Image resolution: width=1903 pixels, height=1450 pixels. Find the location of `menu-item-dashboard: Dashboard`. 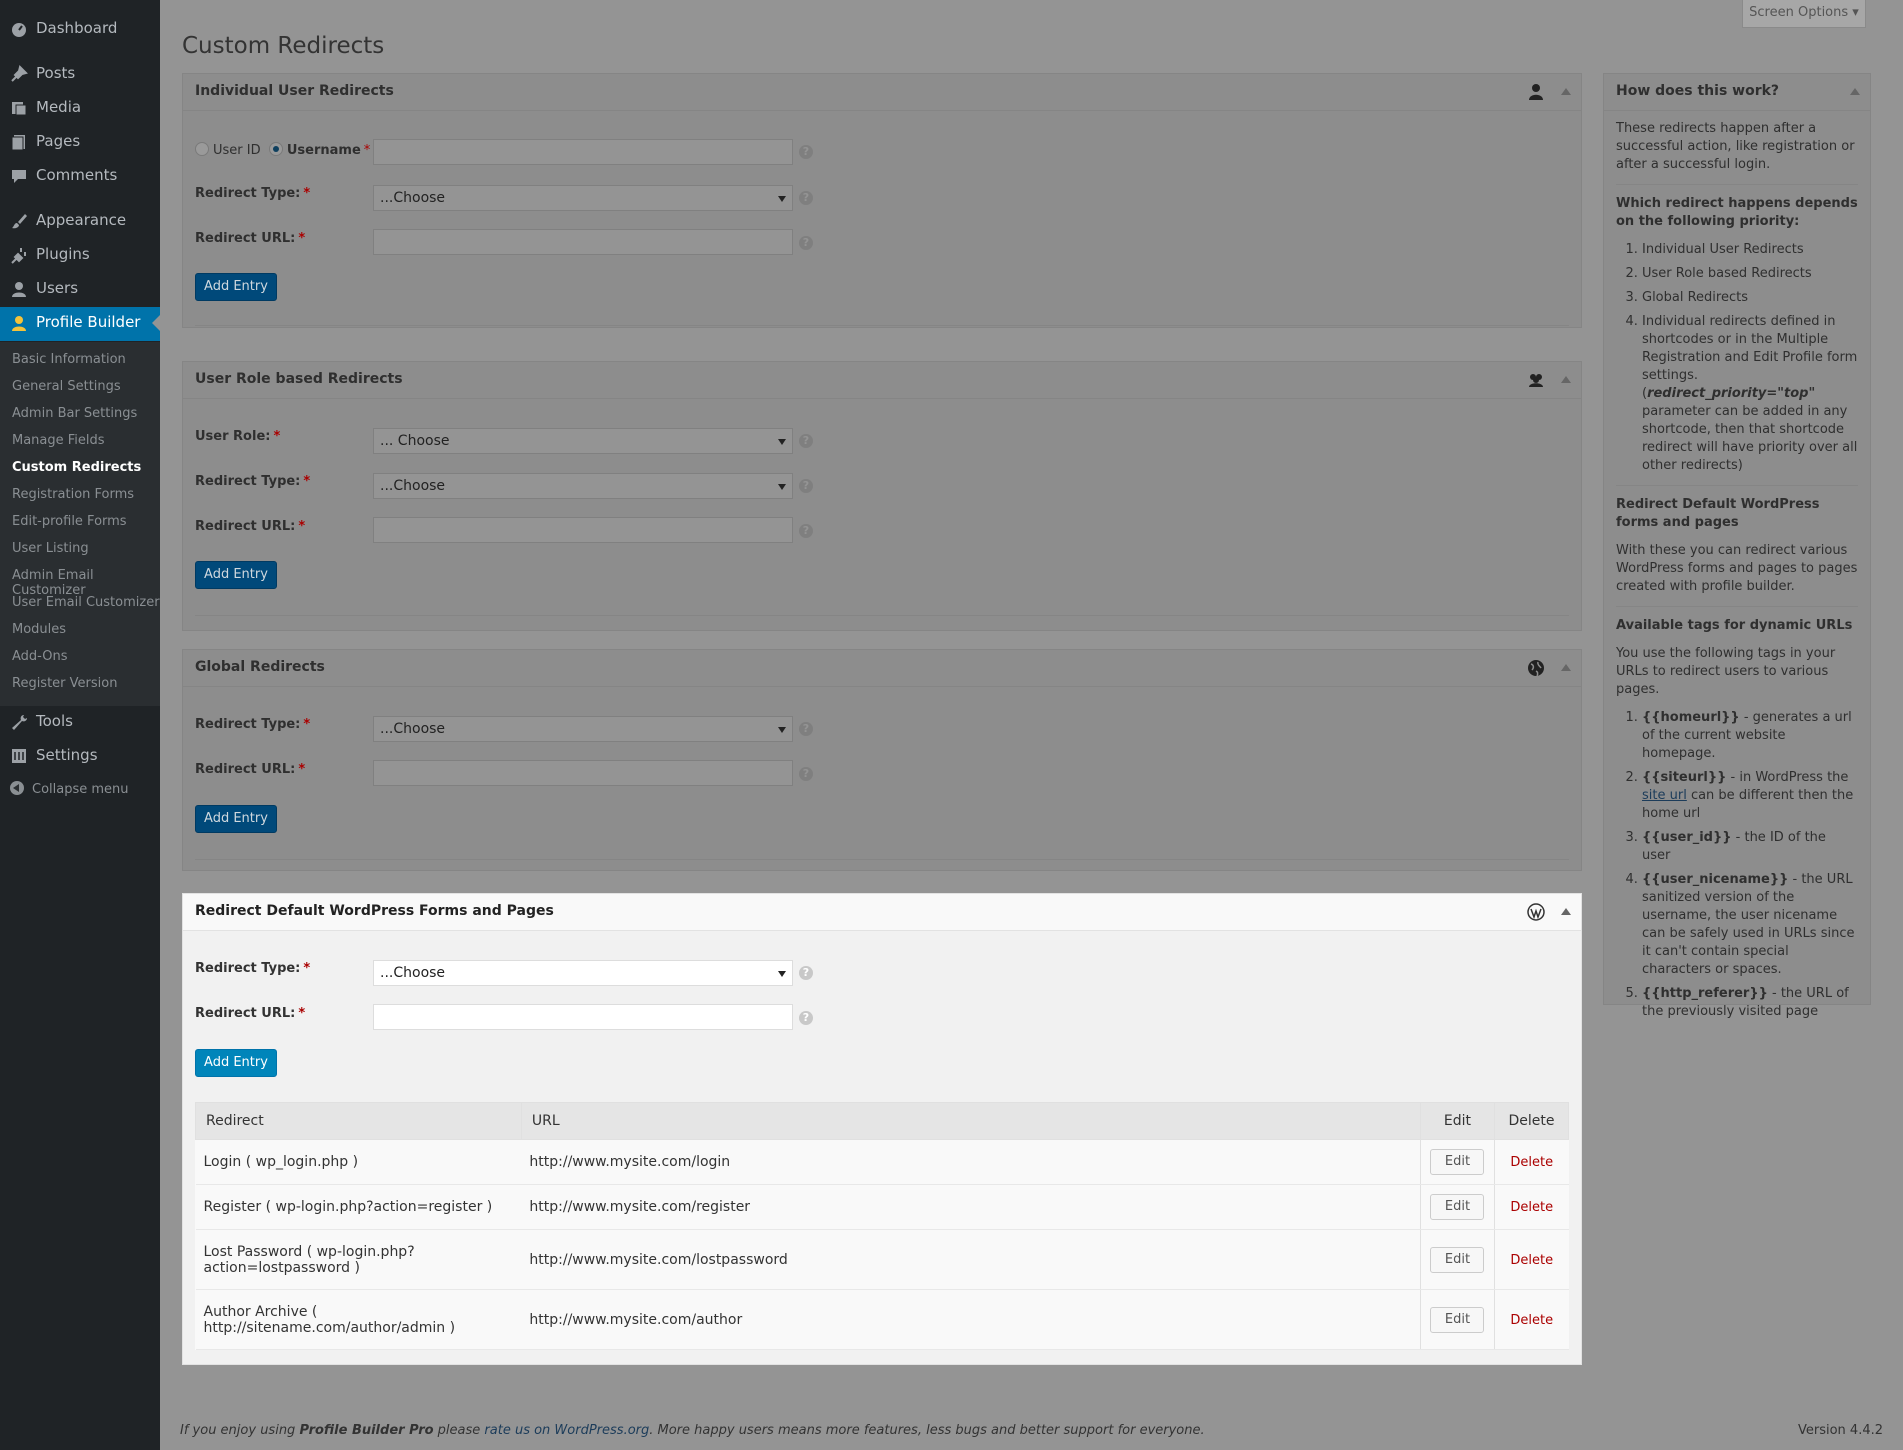

menu-item-dashboard: Dashboard is located at coordinates (80, 29).